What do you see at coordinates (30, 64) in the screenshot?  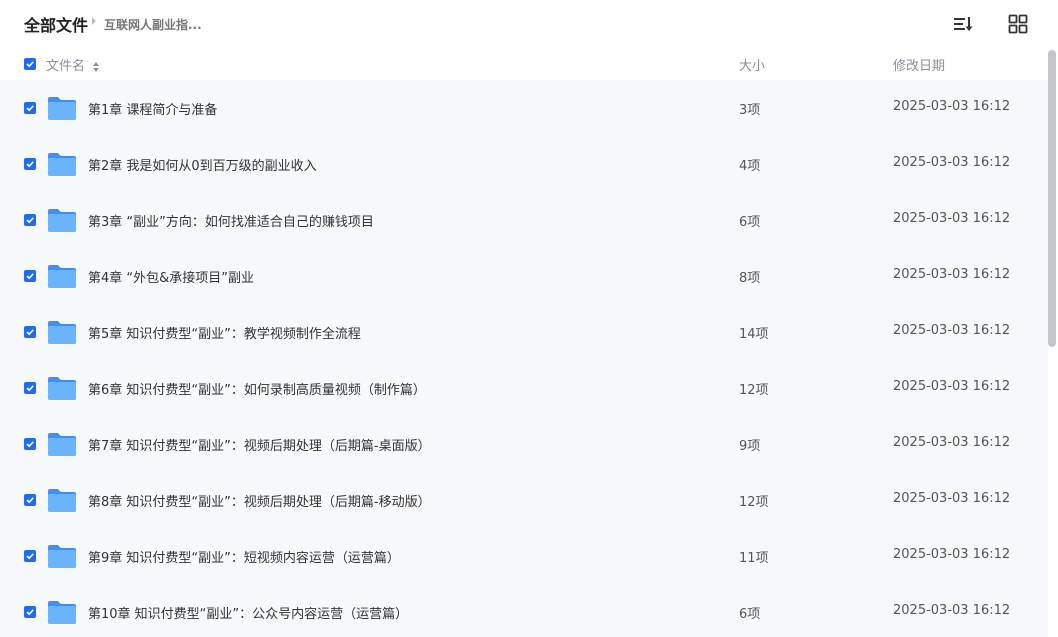 I see `select-all-checkbox` at bounding box center [30, 64].